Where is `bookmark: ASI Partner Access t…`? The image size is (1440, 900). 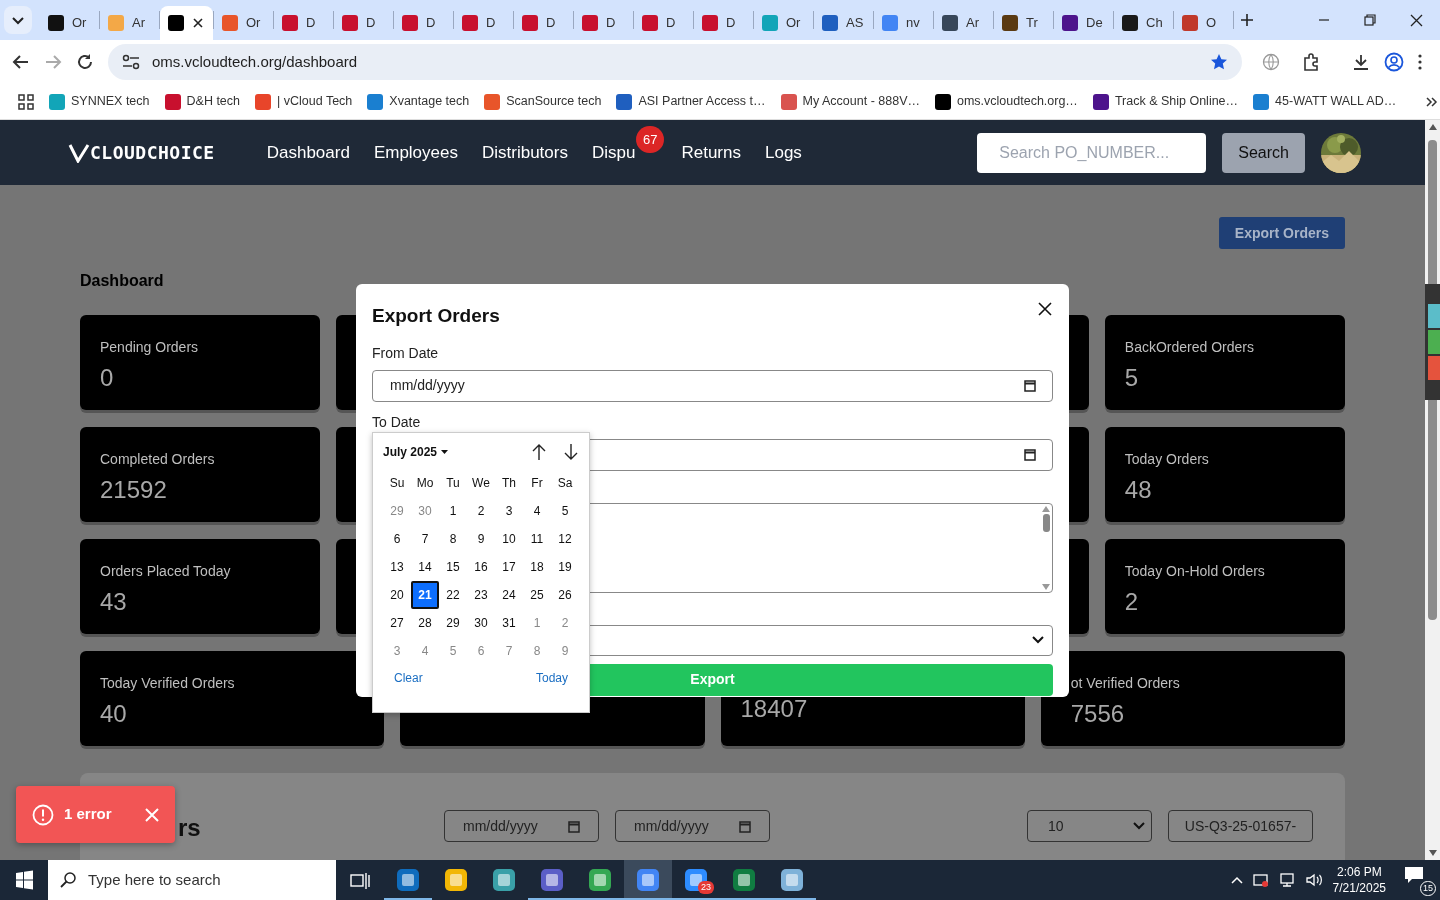
bookmark: ASI Partner Access t… is located at coordinates (691, 101).